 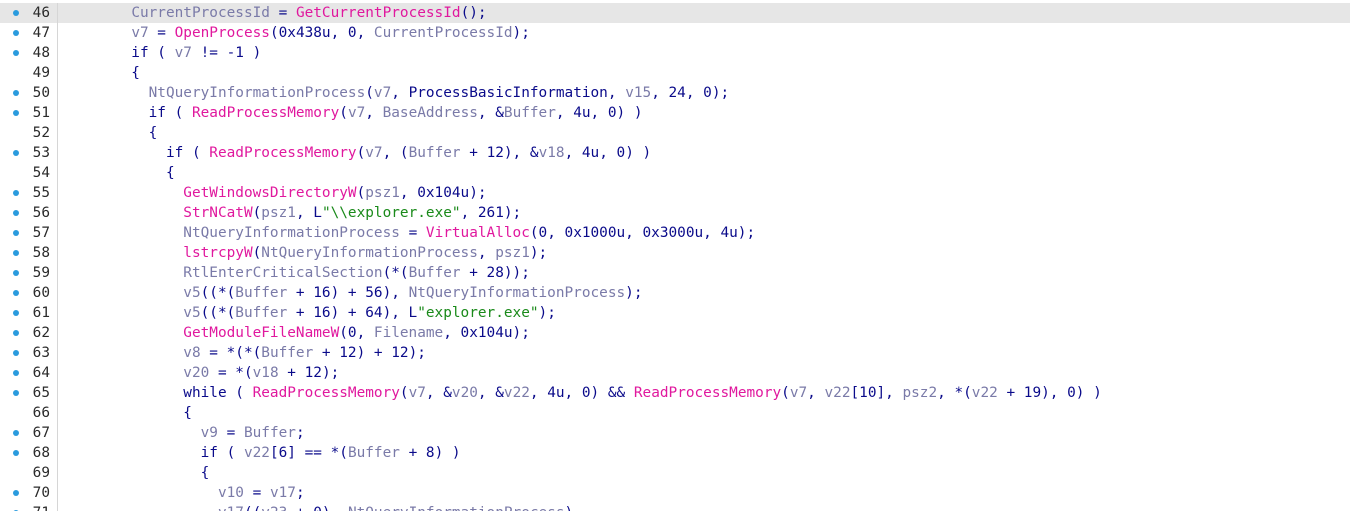 What do you see at coordinates (181, 433) in the screenshot?
I see `code-text: v9 = Buffer;` at bounding box center [181, 433].